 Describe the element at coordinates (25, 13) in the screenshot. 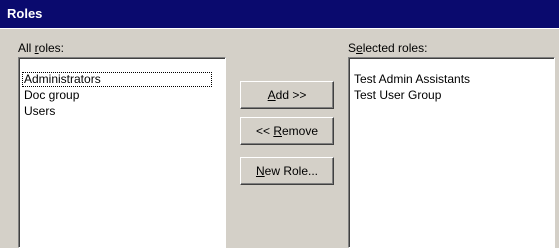

I see `window-title: Roles` at that location.